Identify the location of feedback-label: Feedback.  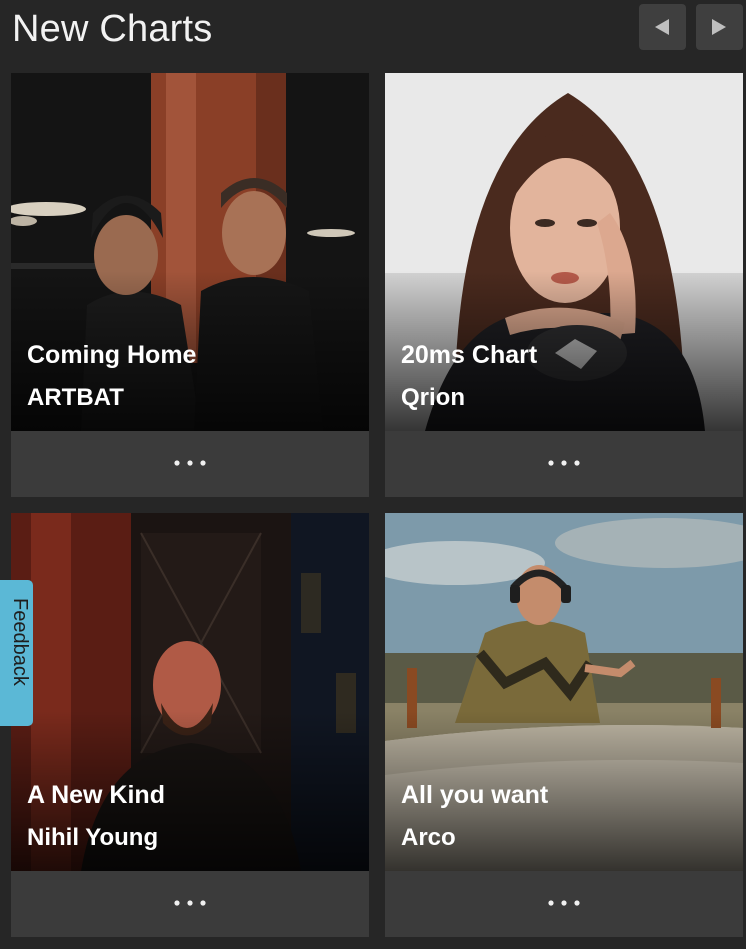
(20, 642).